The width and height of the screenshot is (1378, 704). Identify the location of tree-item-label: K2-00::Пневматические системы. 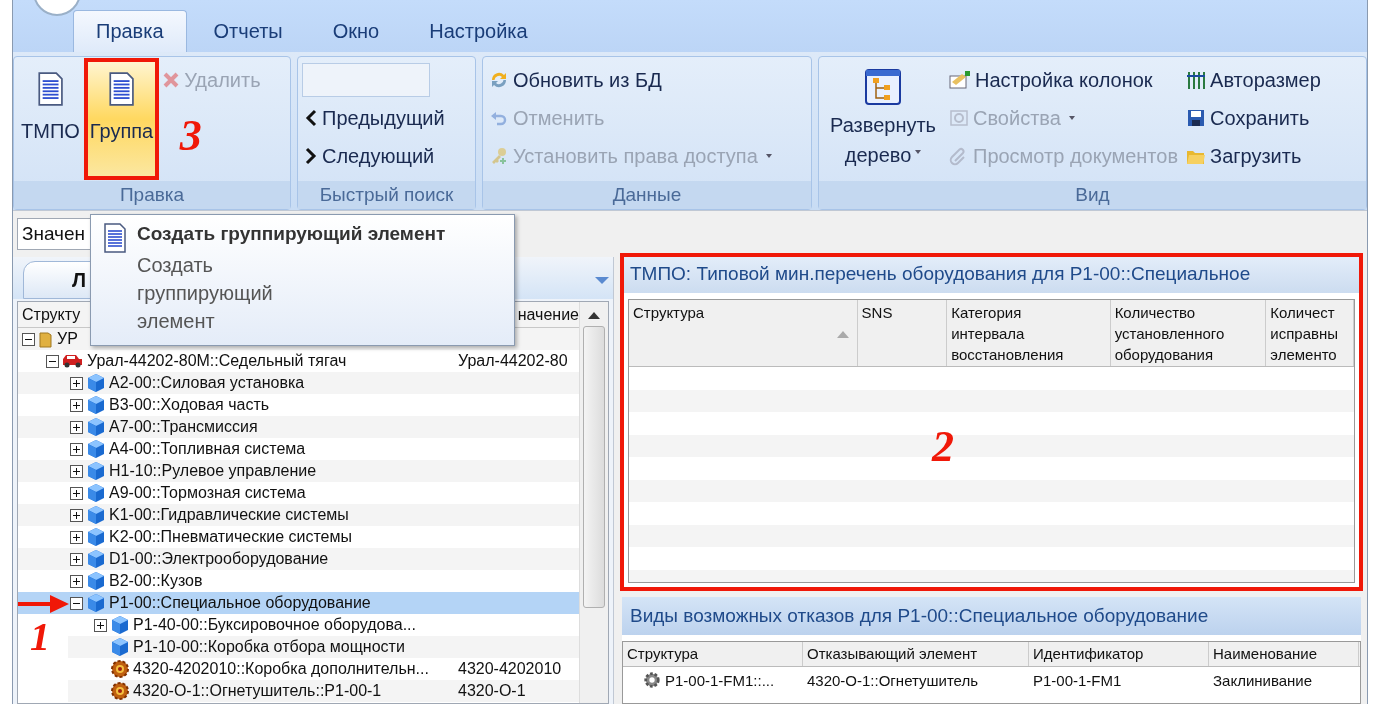
(230, 537).